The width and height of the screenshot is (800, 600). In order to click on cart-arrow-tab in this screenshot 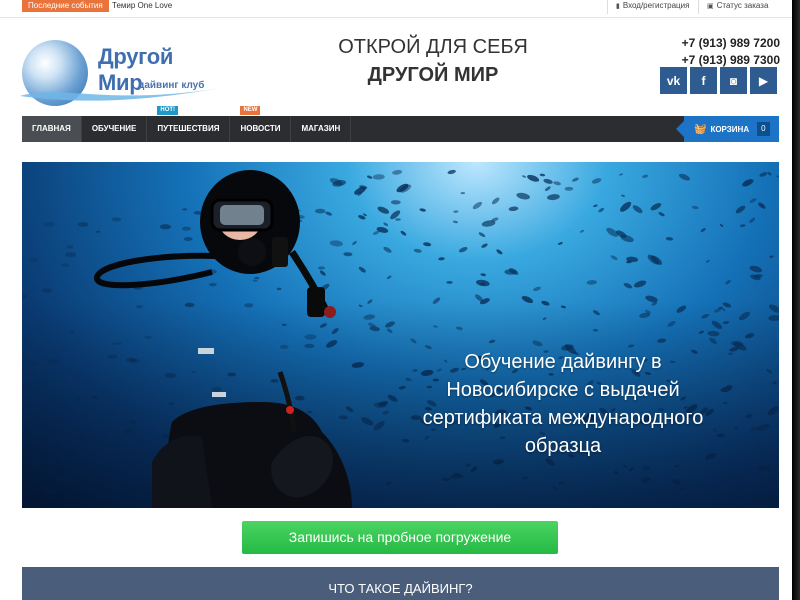, I will do `click(680, 129)`.